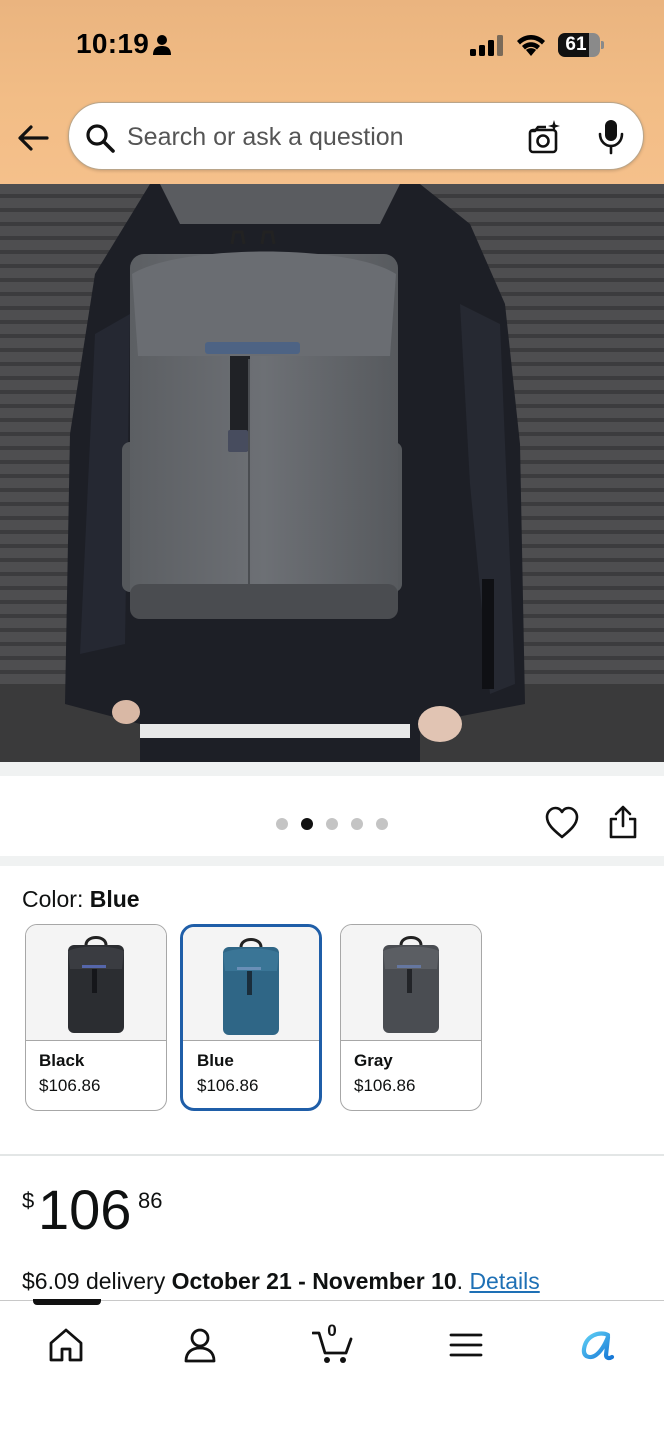 This screenshot has width=664, height=1440. Describe the element at coordinates (113, 43) in the screenshot. I see `status-time: 10:19` at that location.